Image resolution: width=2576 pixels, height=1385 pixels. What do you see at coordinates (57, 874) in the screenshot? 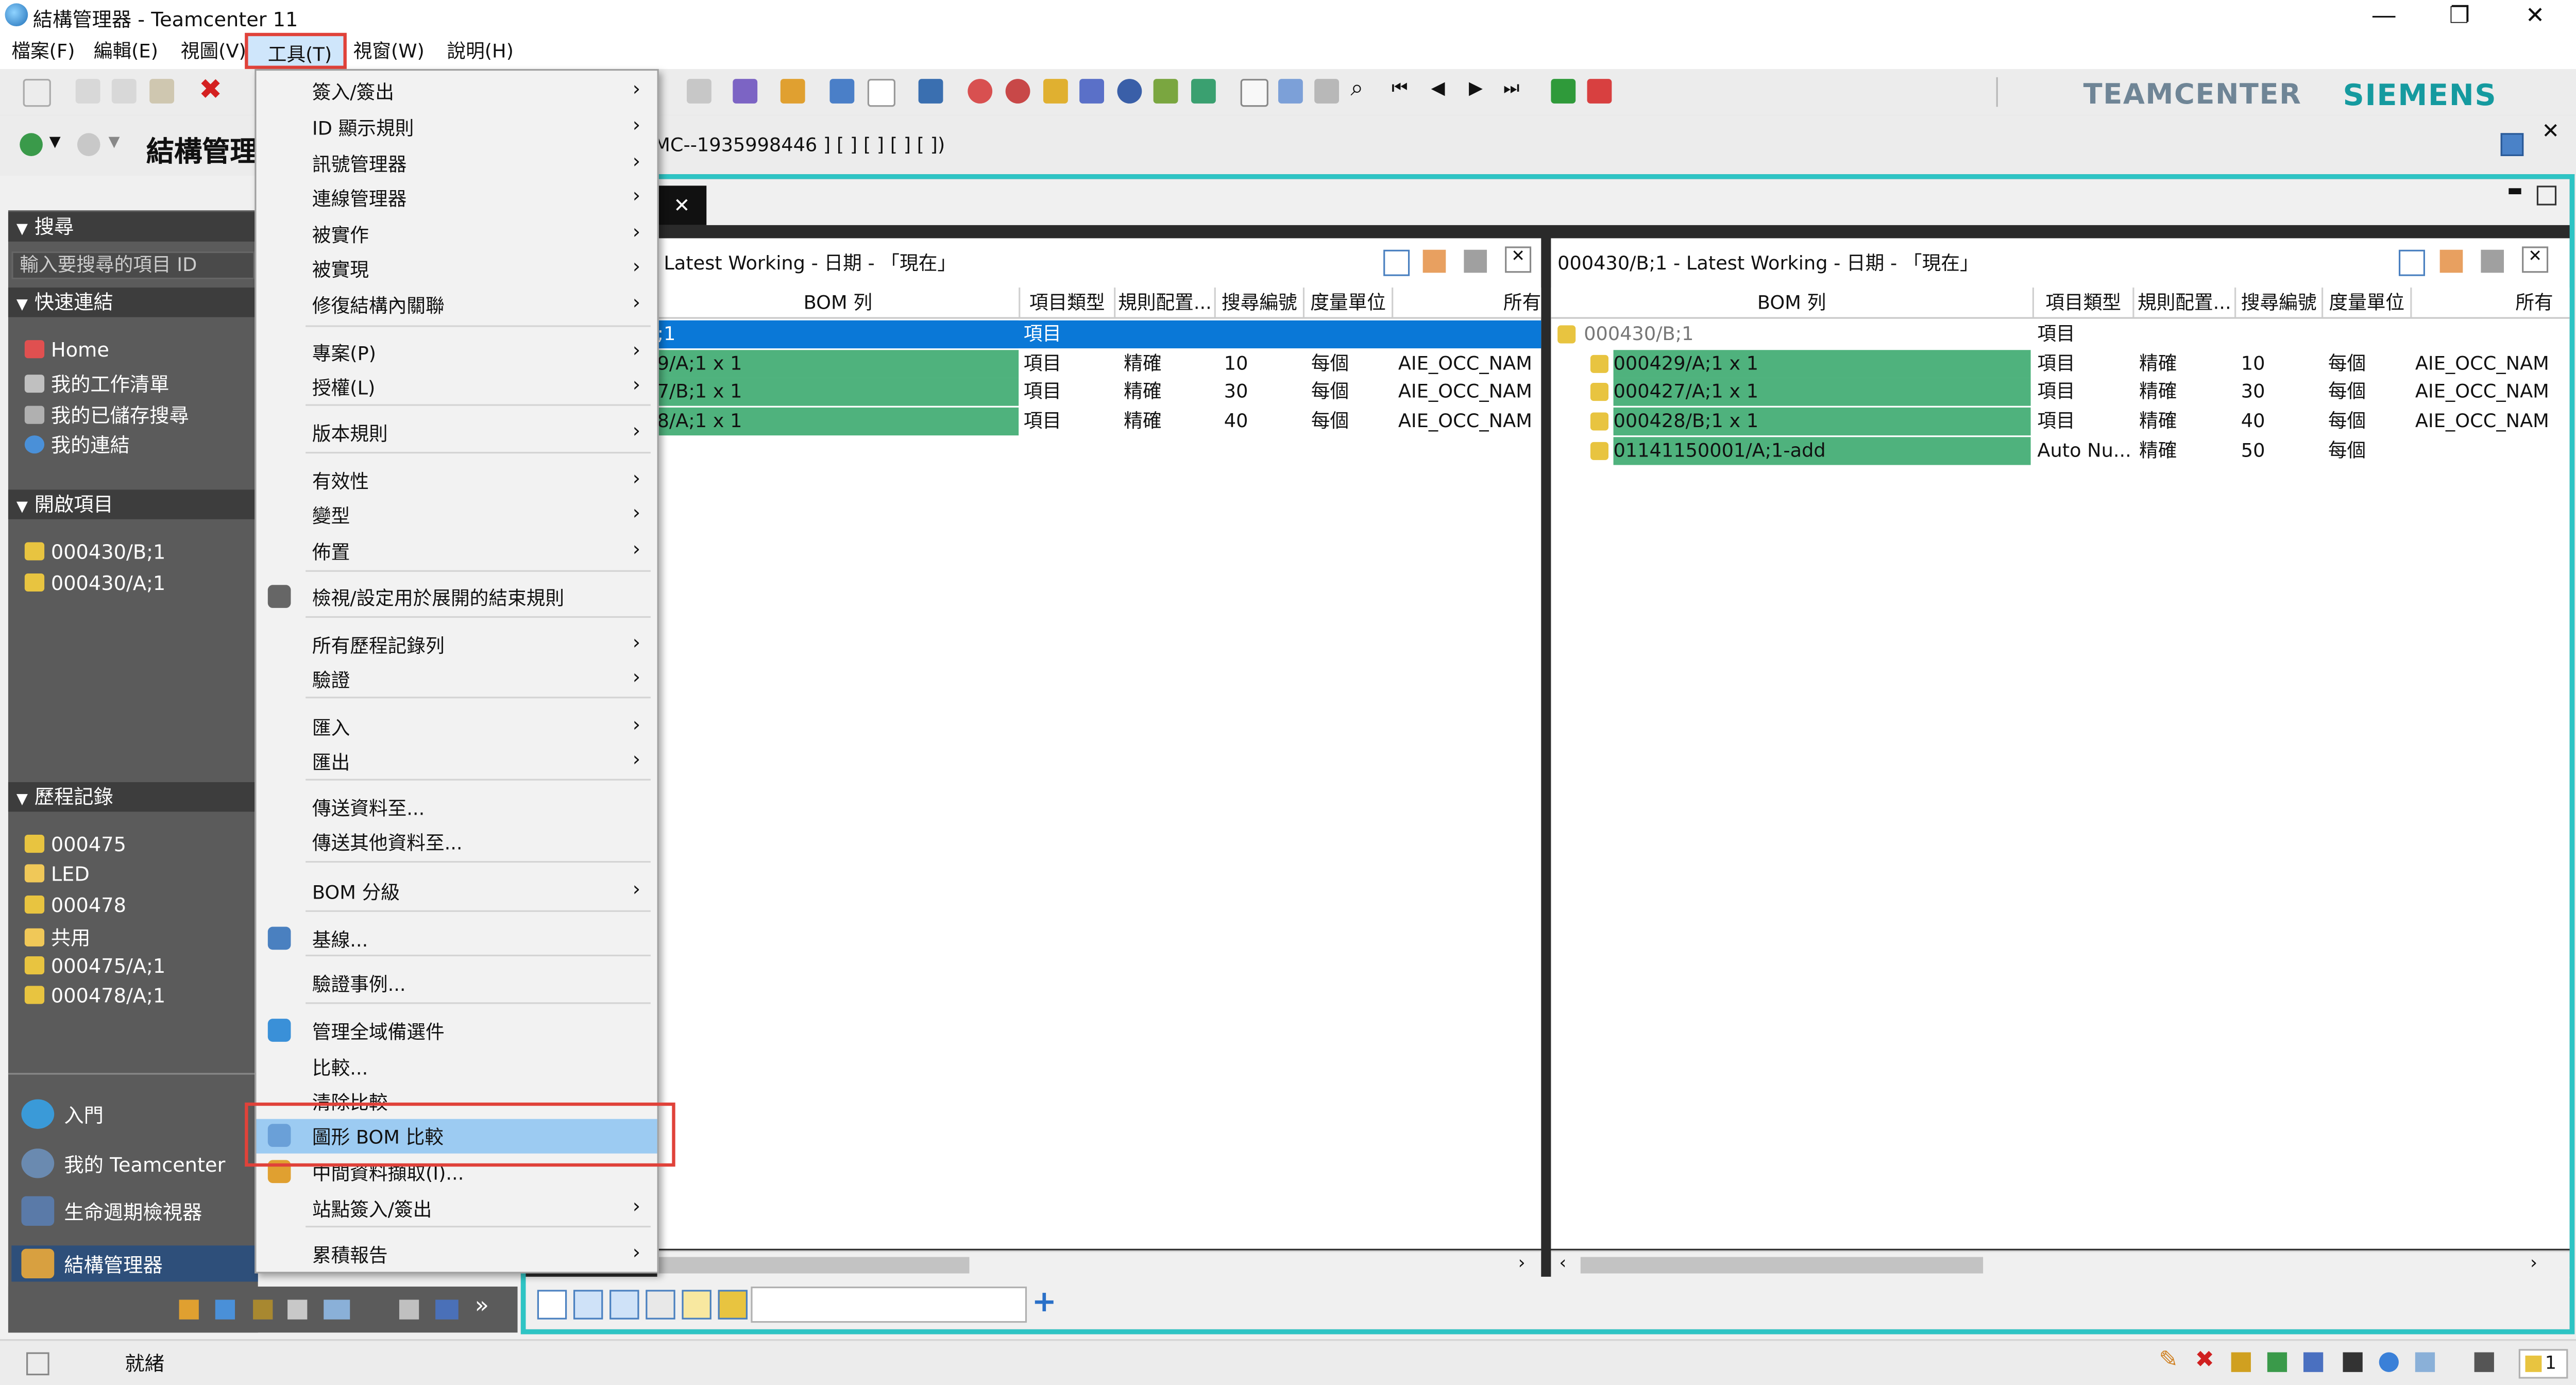
I see `history-item: LED` at bounding box center [57, 874].